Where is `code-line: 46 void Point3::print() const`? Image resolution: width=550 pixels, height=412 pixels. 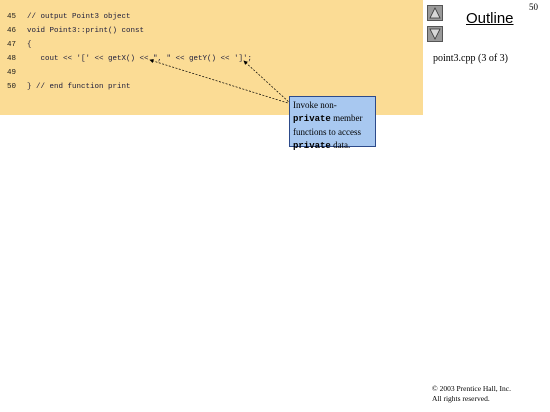 code-line: 46 void Point3::print() const is located at coordinates (75, 31).